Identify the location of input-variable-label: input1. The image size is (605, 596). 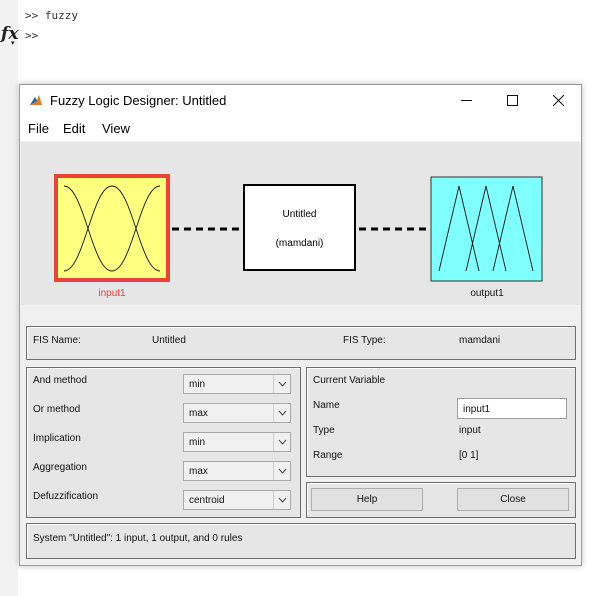
(112, 293).